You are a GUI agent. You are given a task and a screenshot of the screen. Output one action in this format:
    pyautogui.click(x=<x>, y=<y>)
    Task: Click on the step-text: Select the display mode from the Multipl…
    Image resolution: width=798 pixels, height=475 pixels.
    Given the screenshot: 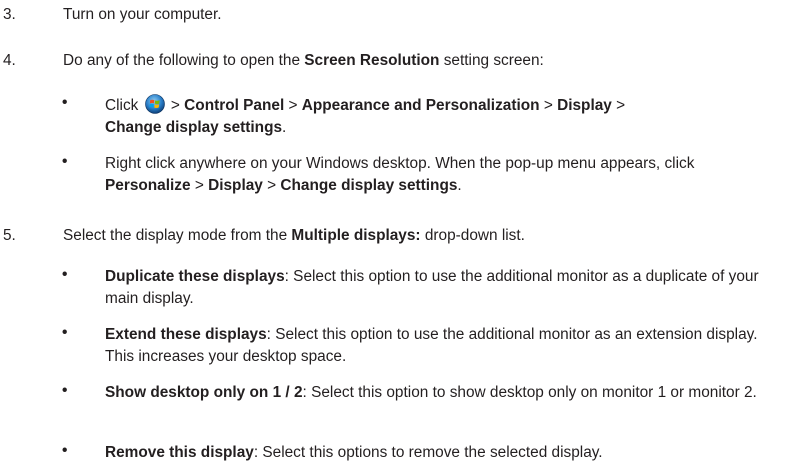 What is the action you would take?
    pyautogui.click(x=294, y=235)
    